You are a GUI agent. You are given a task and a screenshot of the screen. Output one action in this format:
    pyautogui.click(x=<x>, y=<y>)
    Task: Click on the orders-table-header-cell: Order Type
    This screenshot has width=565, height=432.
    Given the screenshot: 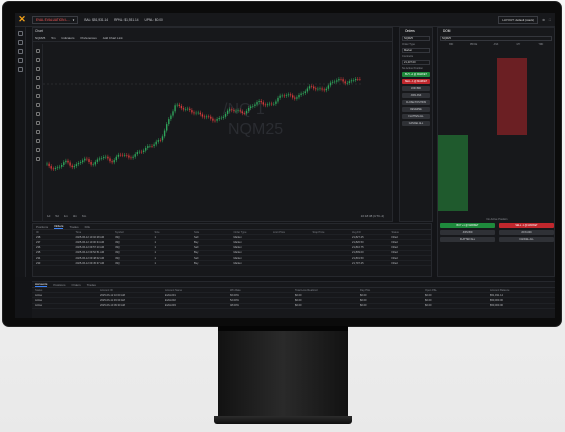 What is the action you would take?
    pyautogui.click(x=254, y=232)
    